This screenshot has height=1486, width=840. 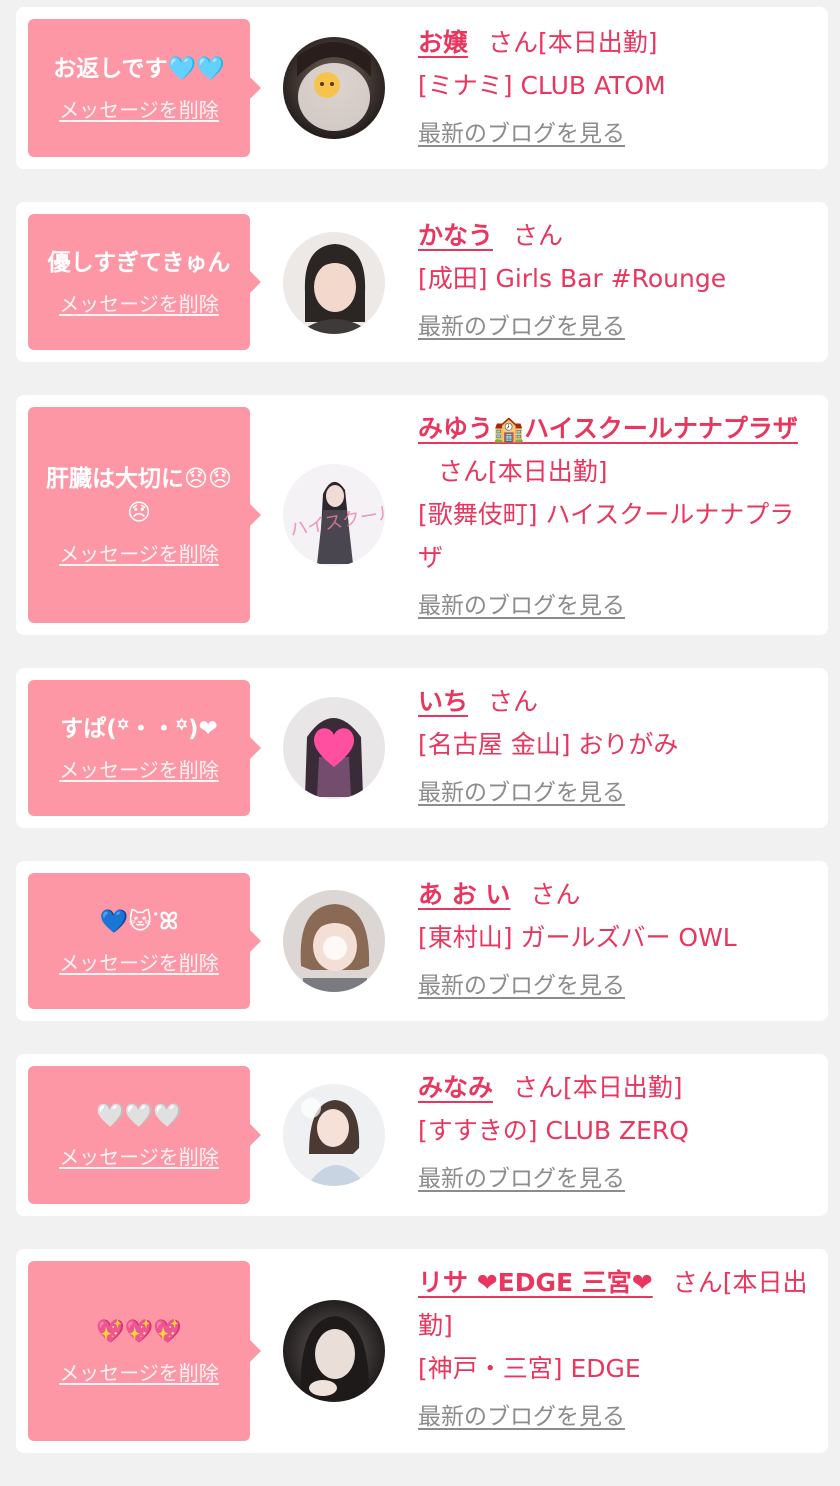 I want to click on sender-info: かなう さん [成田] Girls Bar #Rounge 最新のブログを見る, so click(x=614, y=278).